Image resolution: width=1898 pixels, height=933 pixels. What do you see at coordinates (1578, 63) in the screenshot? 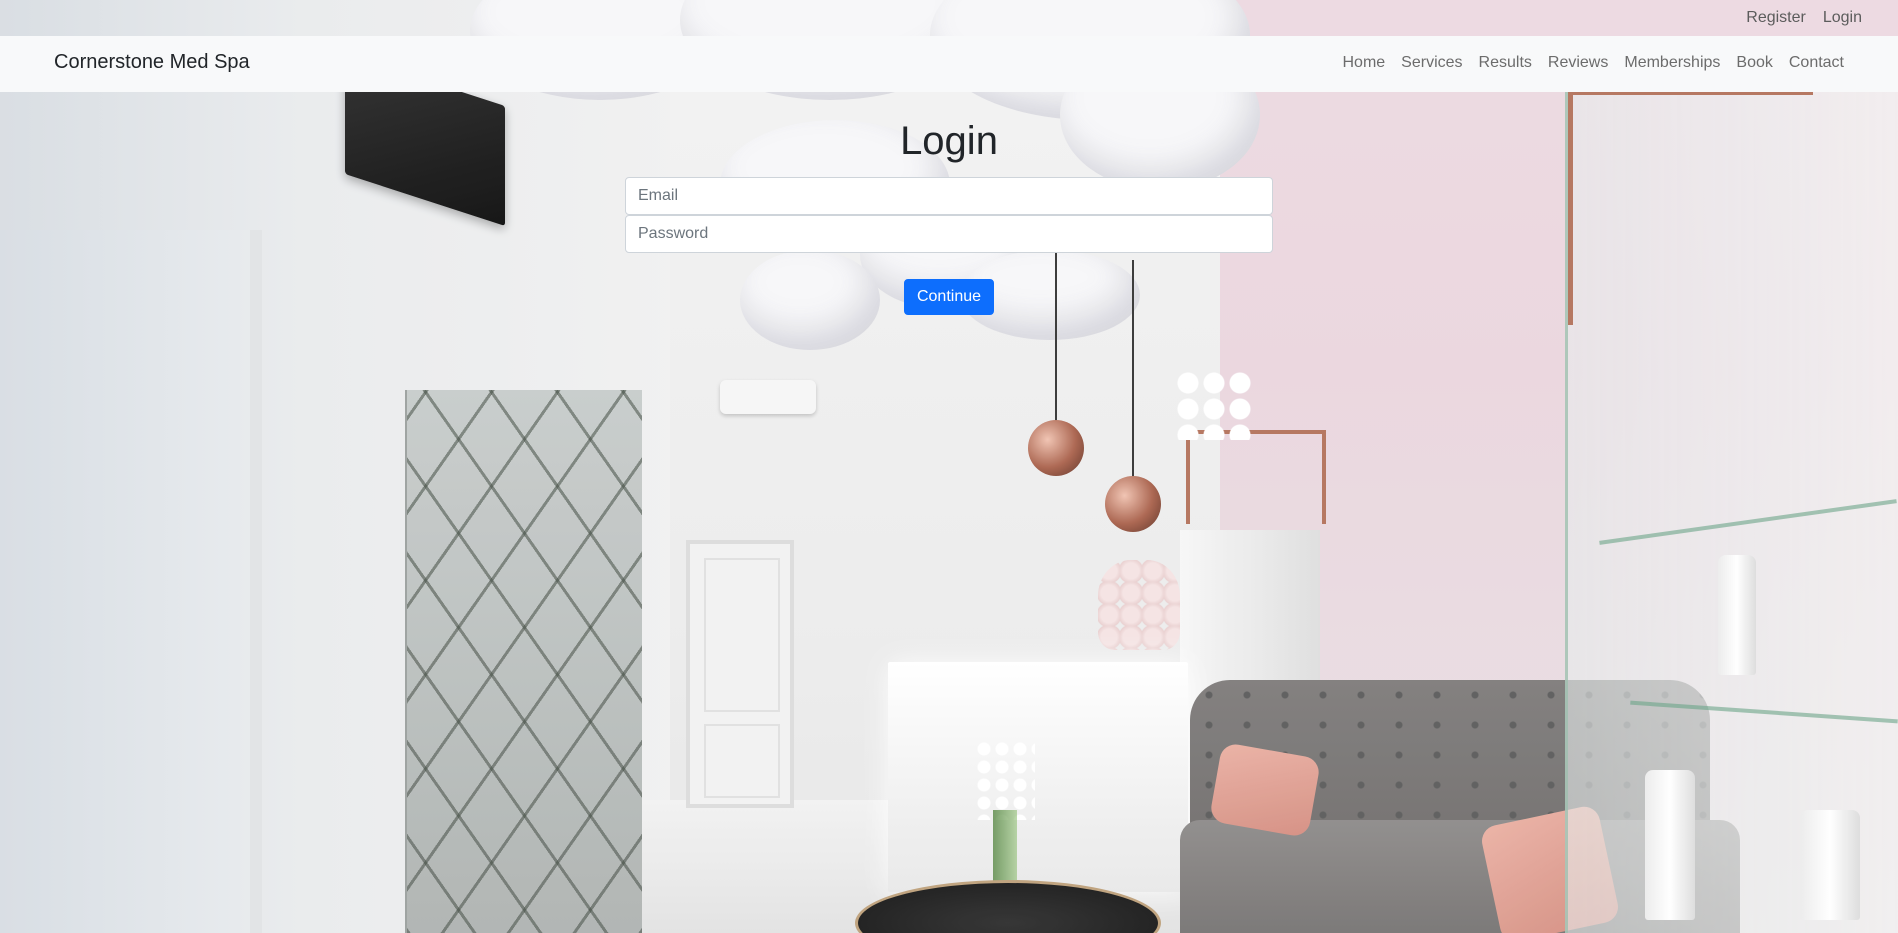
I see `nav-reviews: Reviews` at bounding box center [1578, 63].